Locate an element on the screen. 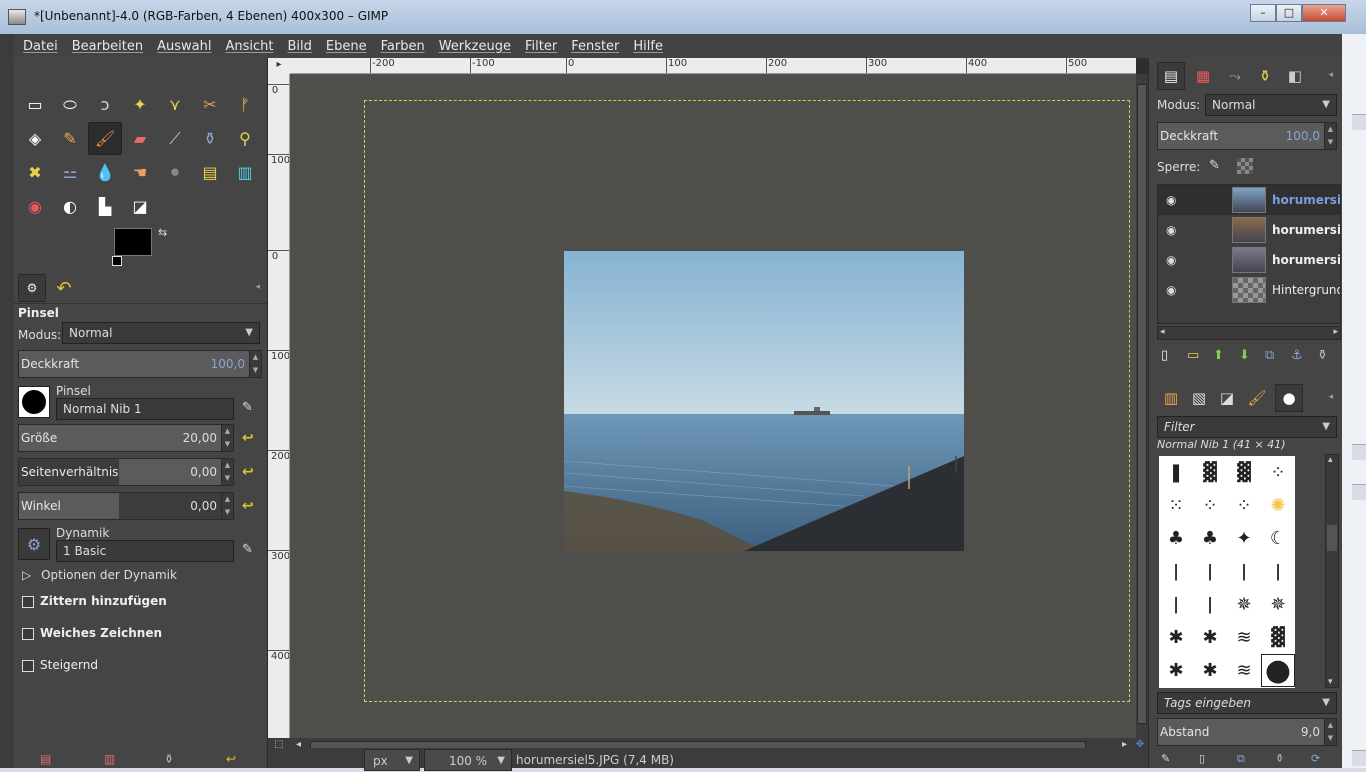  vertical-ruler: 0 100 0 100 200 300 400 is located at coordinates (279, 406).